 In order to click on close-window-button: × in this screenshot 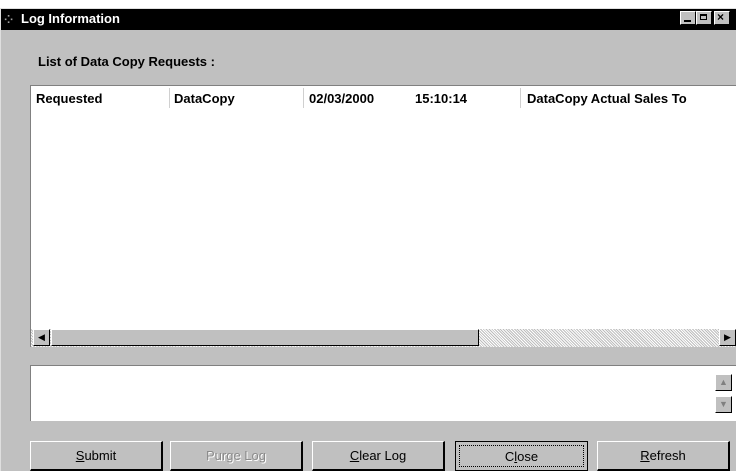, I will do `click(722, 17)`.